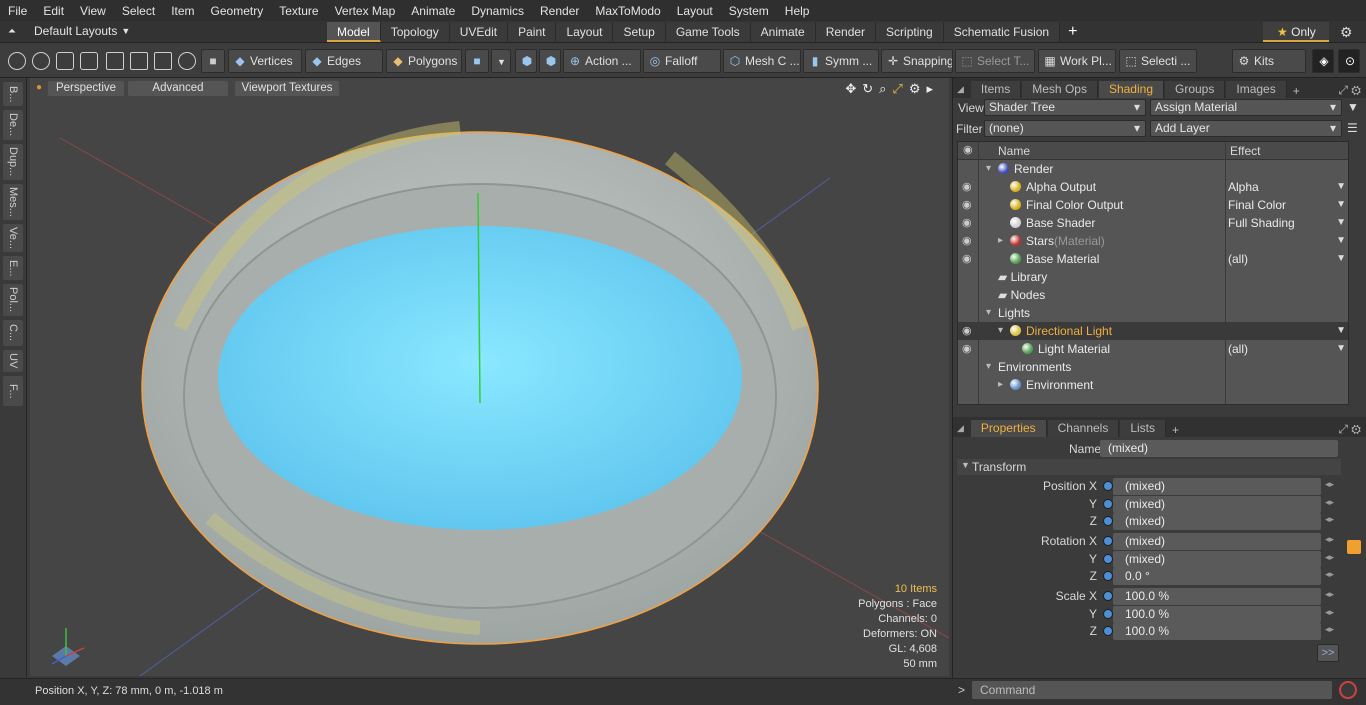 The height and width of the screenshot is (705, 1366). Describe the element at coordinates (65, 61) in the screenshot. I see `pen-icon` at that location.